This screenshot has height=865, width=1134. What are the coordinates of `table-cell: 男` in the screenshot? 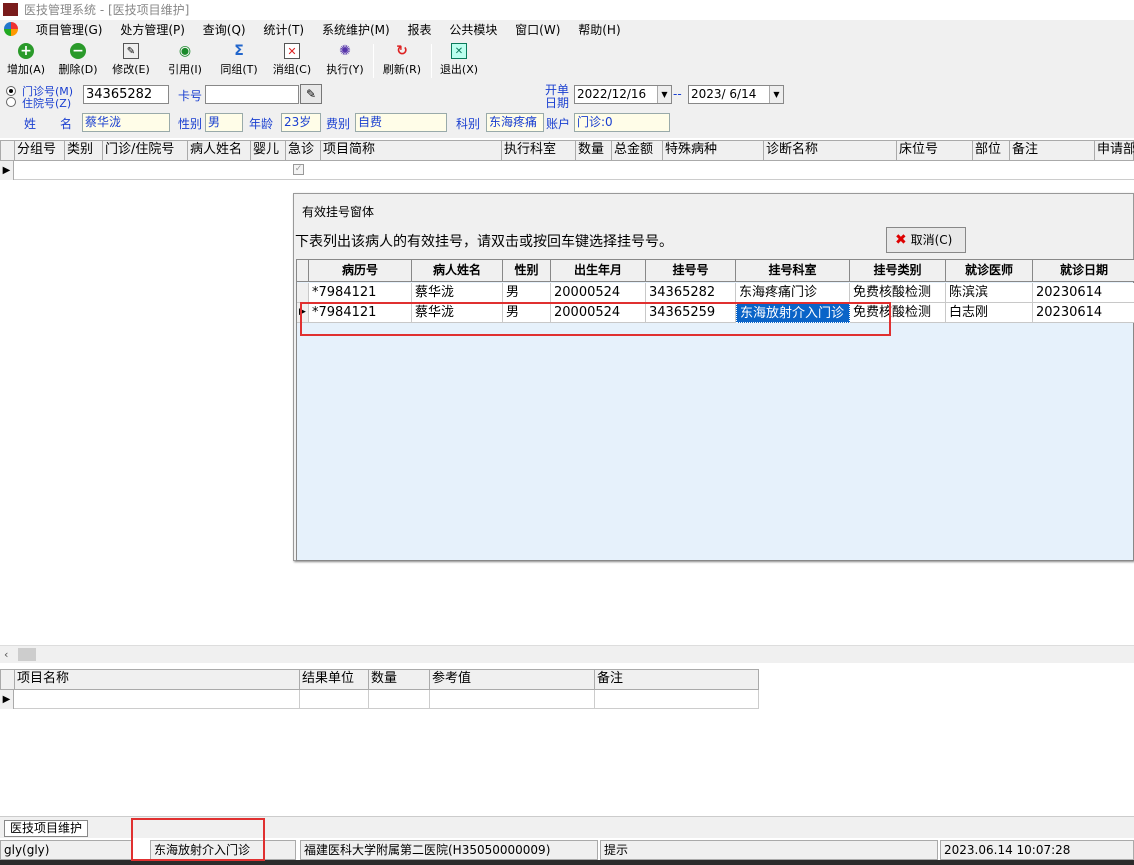 It's located at (527, 293).